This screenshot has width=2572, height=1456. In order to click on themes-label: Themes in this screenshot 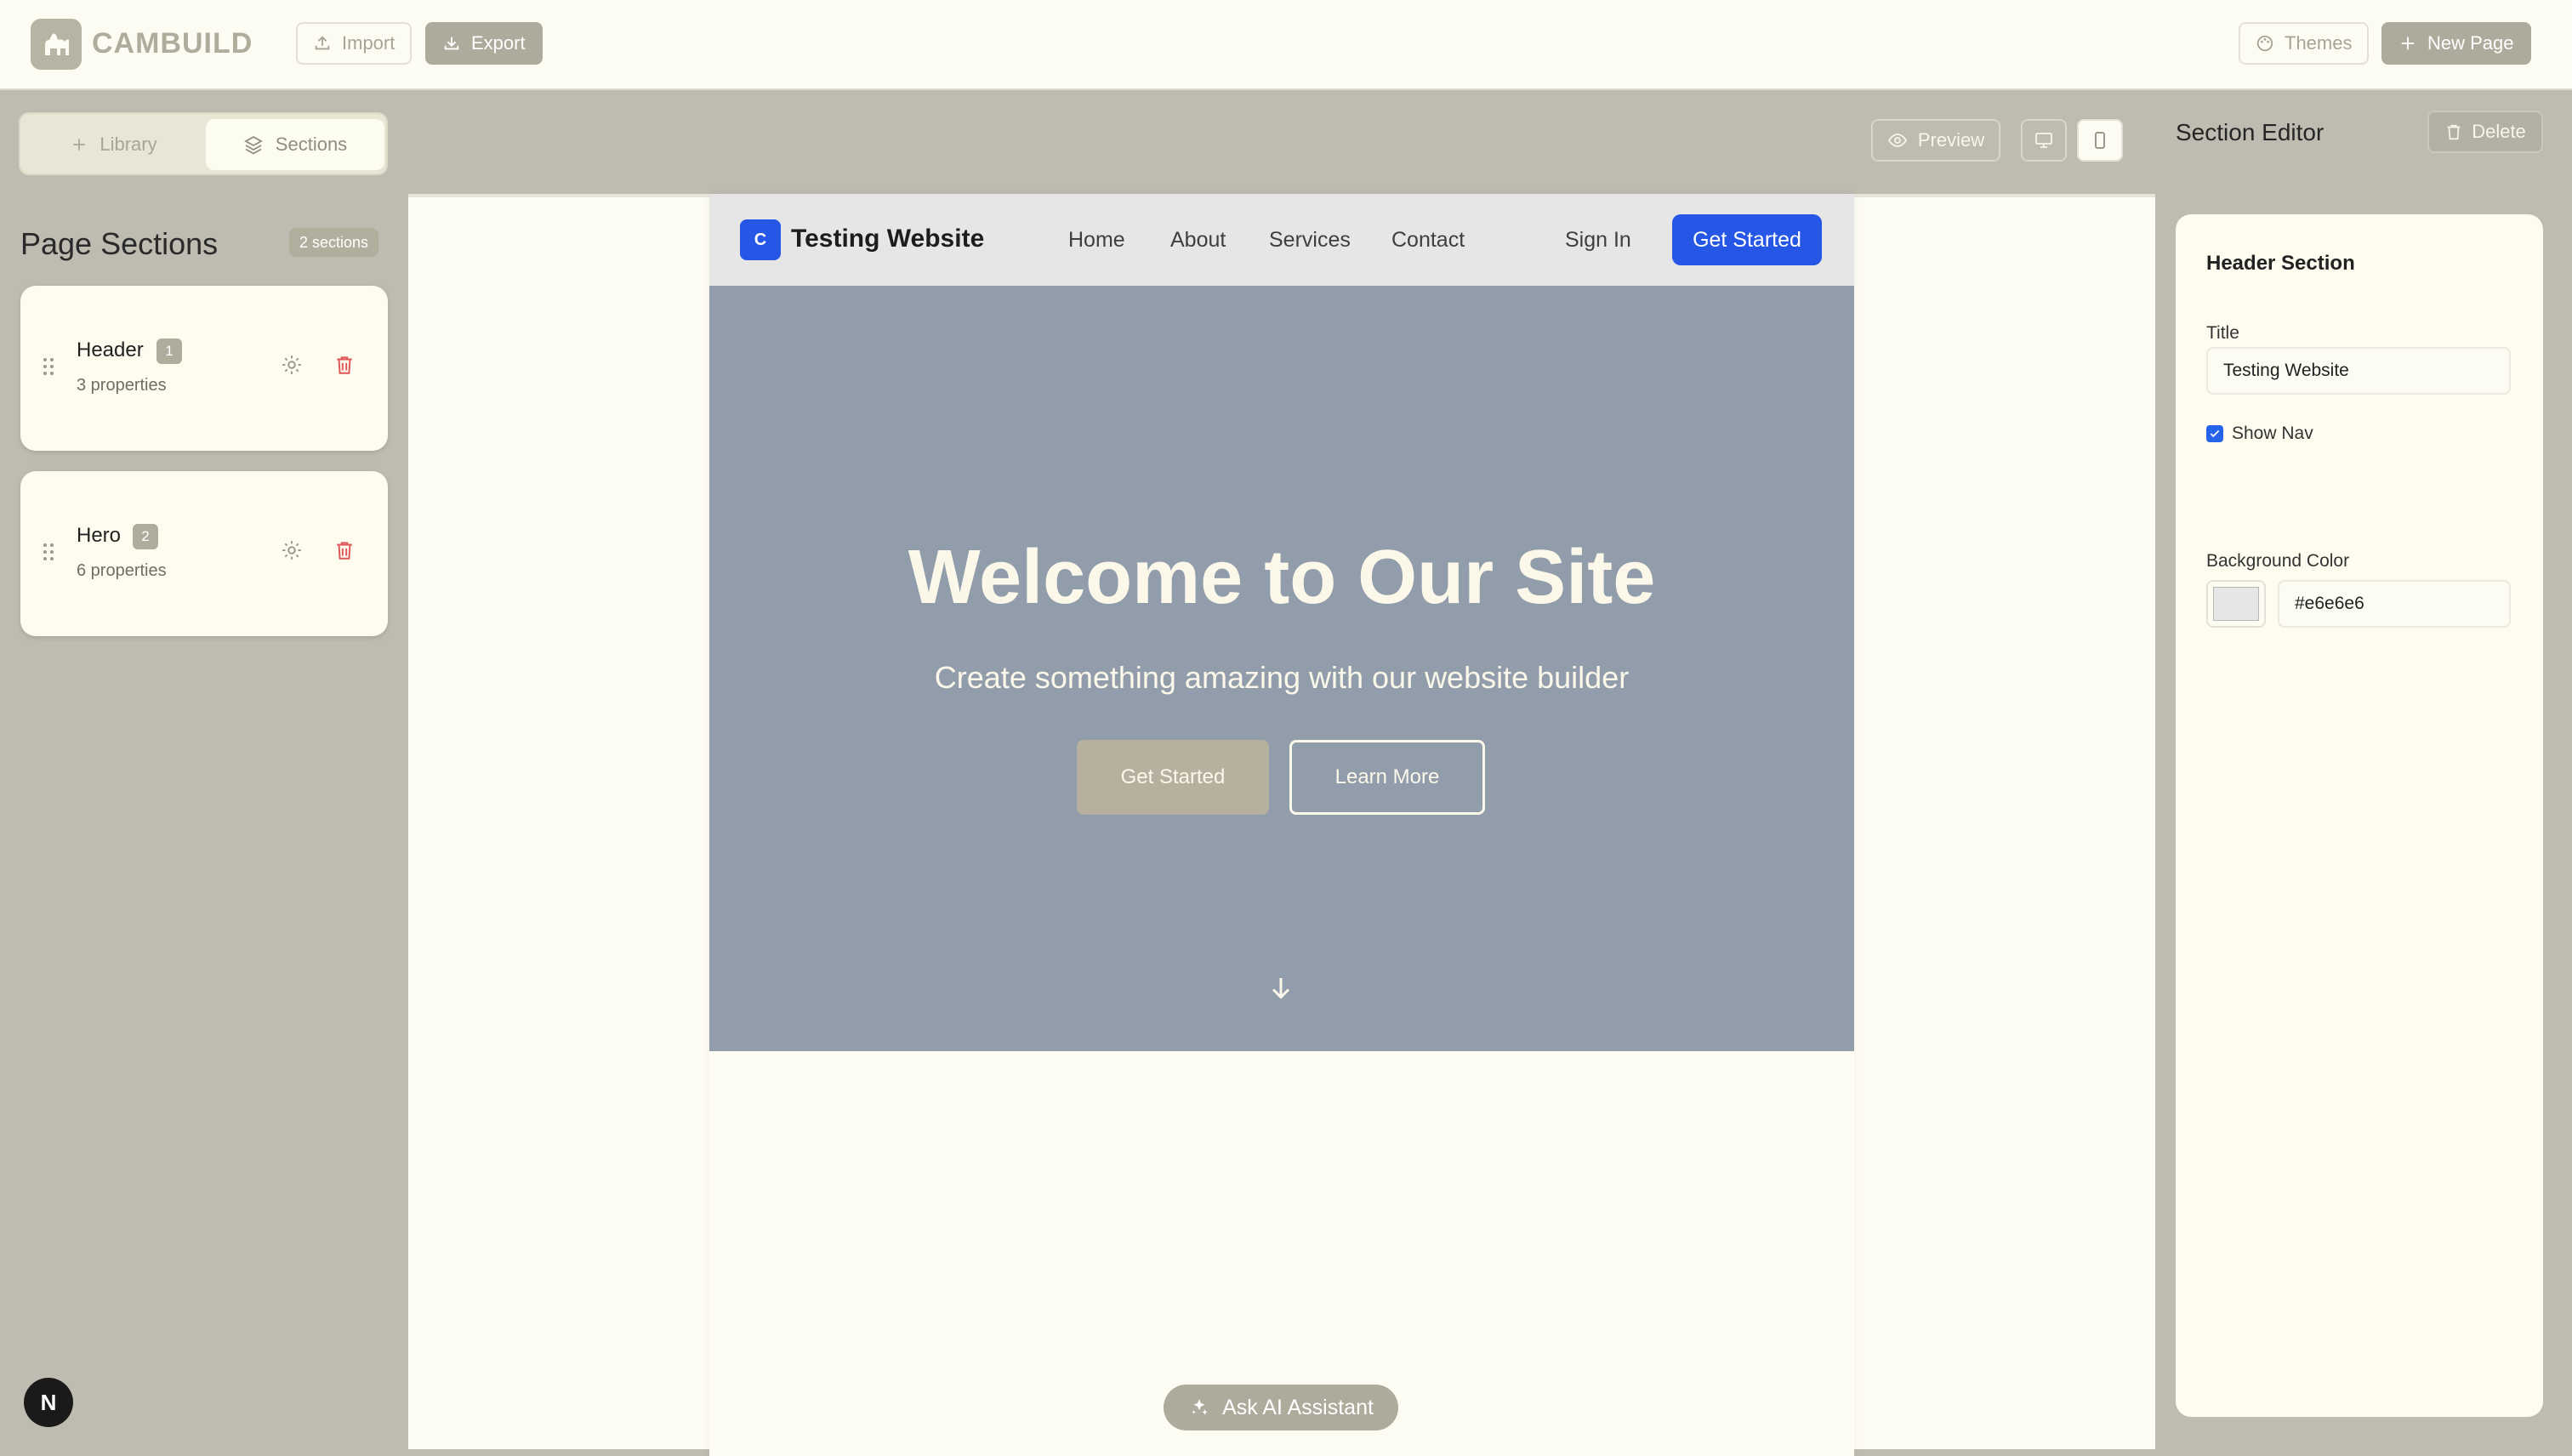, I will do `click(2319, 43)`.